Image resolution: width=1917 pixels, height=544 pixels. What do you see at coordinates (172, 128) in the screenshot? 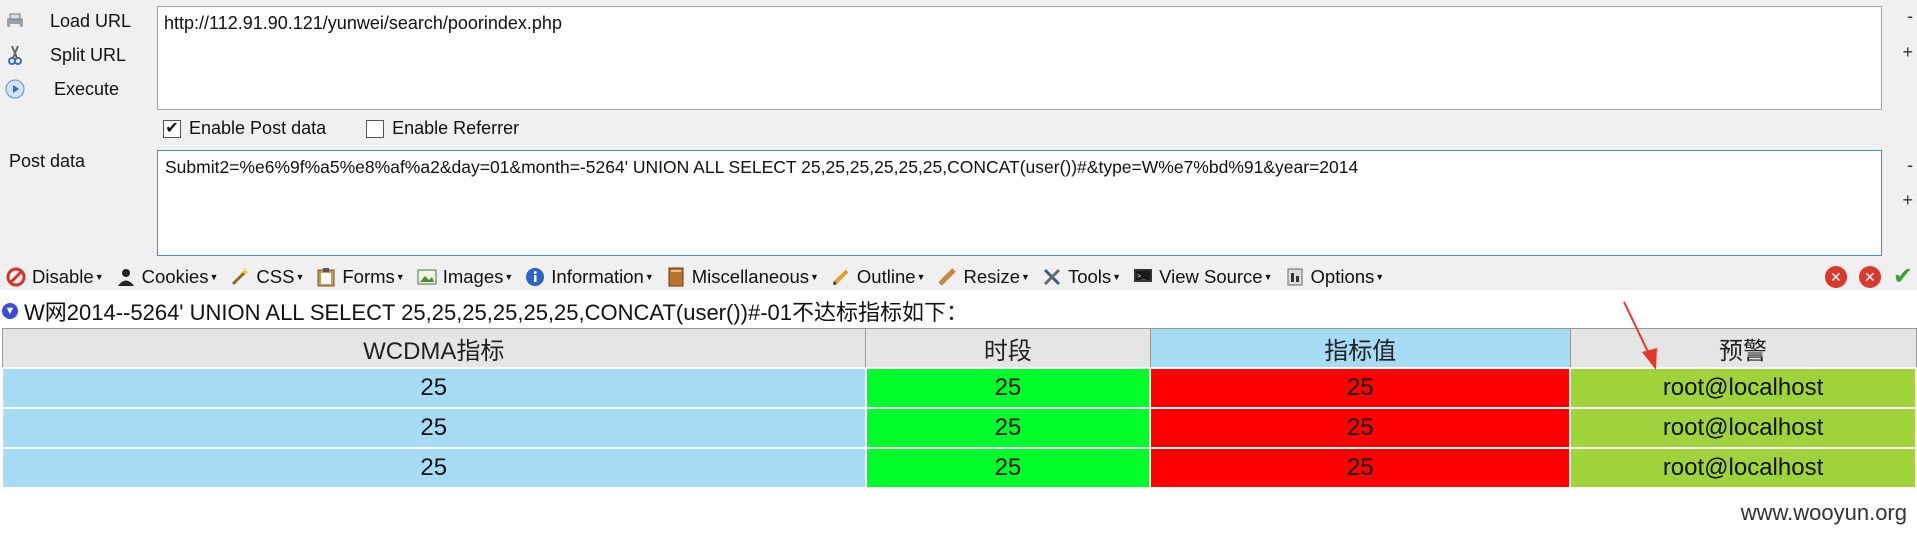
I see `enable-post-checkbox: ✔` at bounding box center [172, 128].